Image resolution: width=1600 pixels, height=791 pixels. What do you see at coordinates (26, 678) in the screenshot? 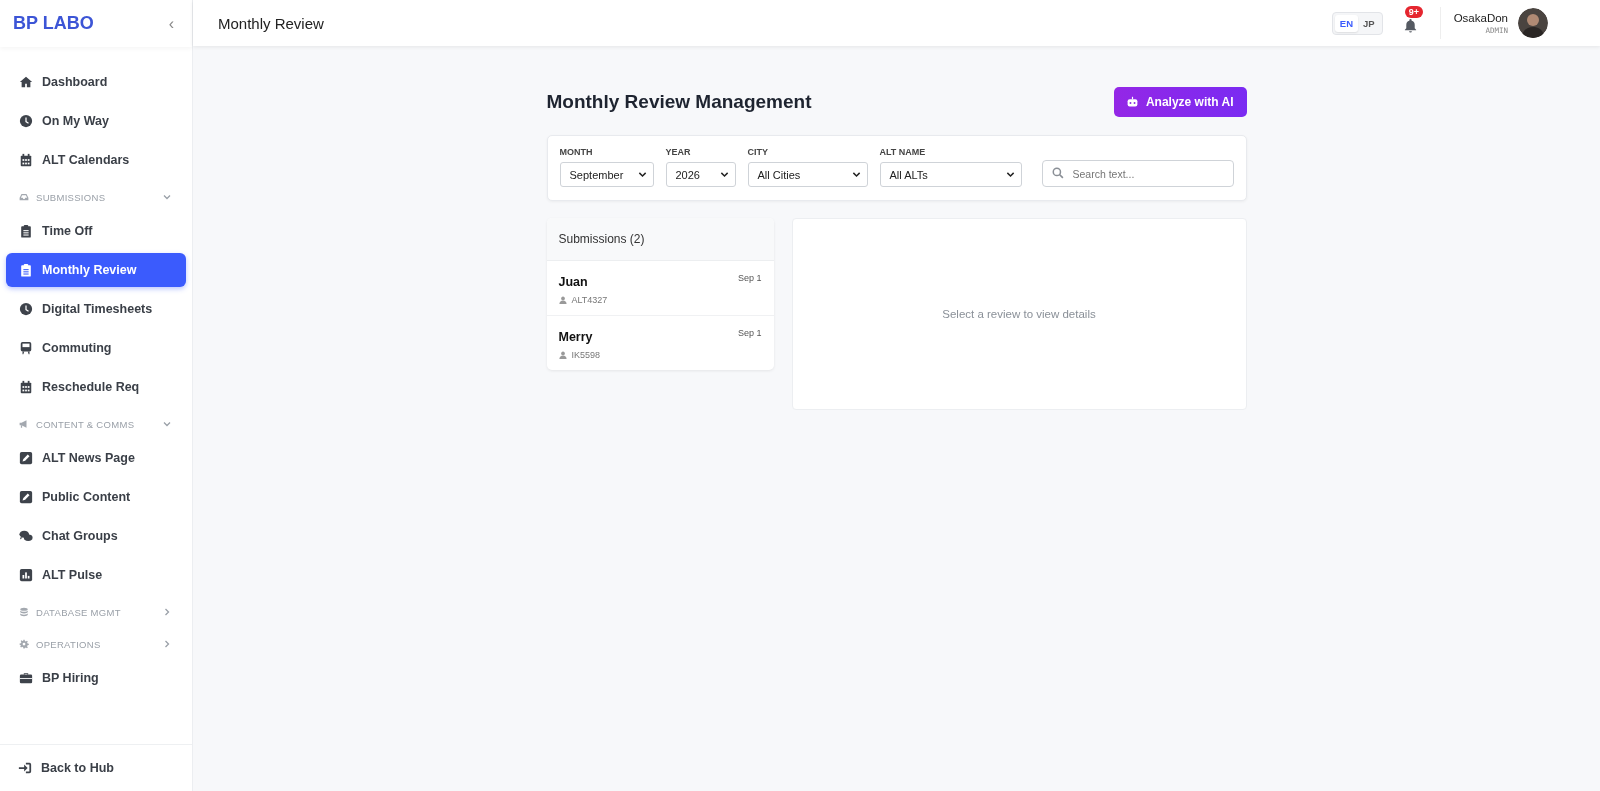
I see `briefcase-icon` at bounding box center [26, 678].